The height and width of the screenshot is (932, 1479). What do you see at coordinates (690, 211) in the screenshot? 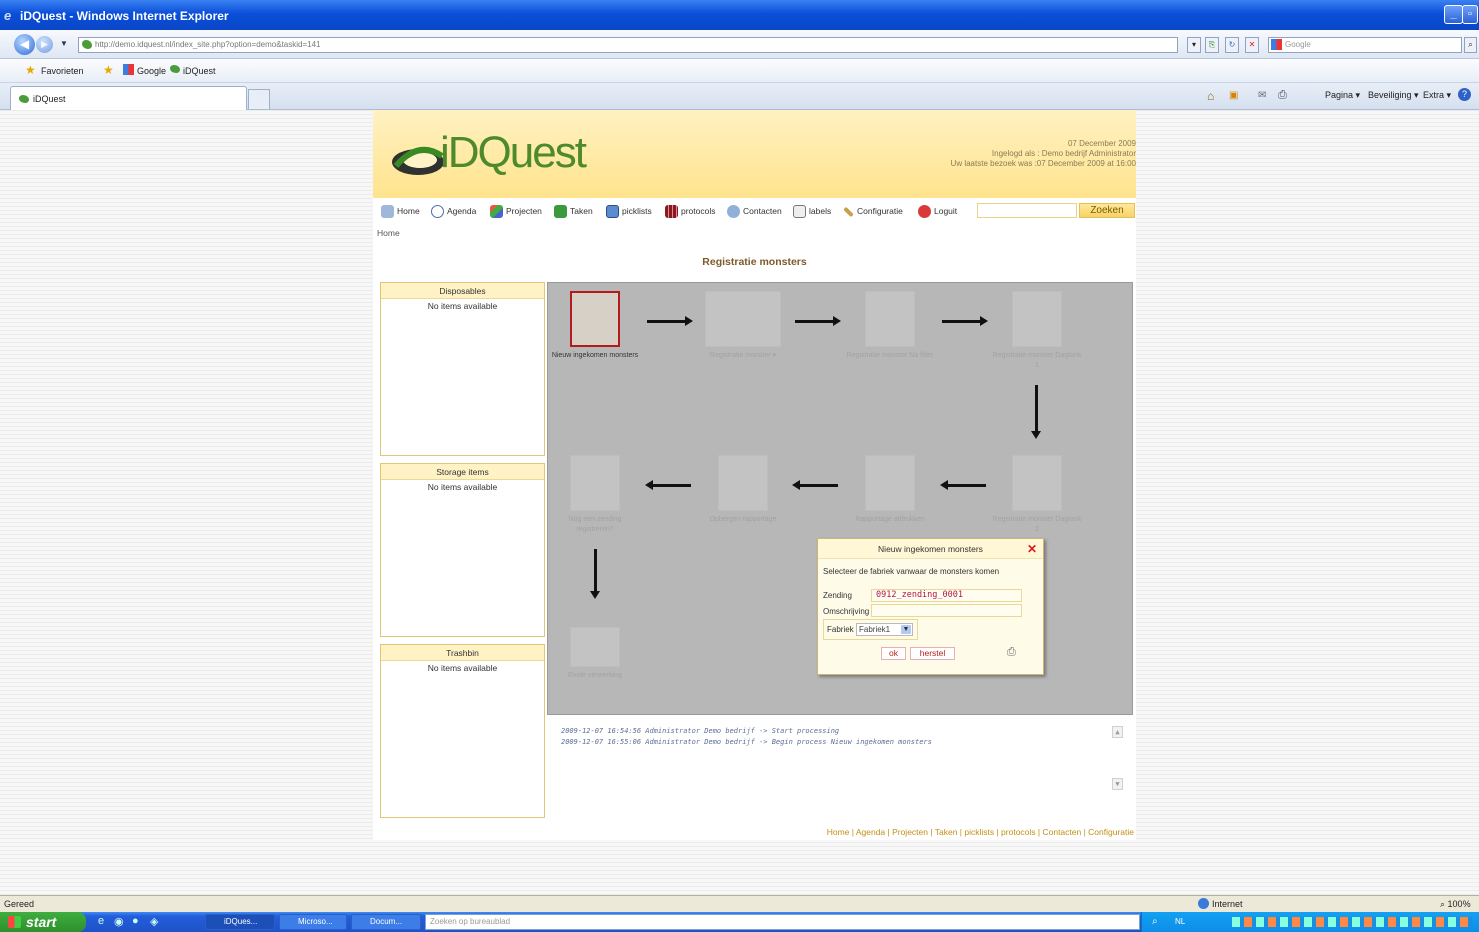
I see `nav-protocols: protocols` at bounding box center [690, 211].